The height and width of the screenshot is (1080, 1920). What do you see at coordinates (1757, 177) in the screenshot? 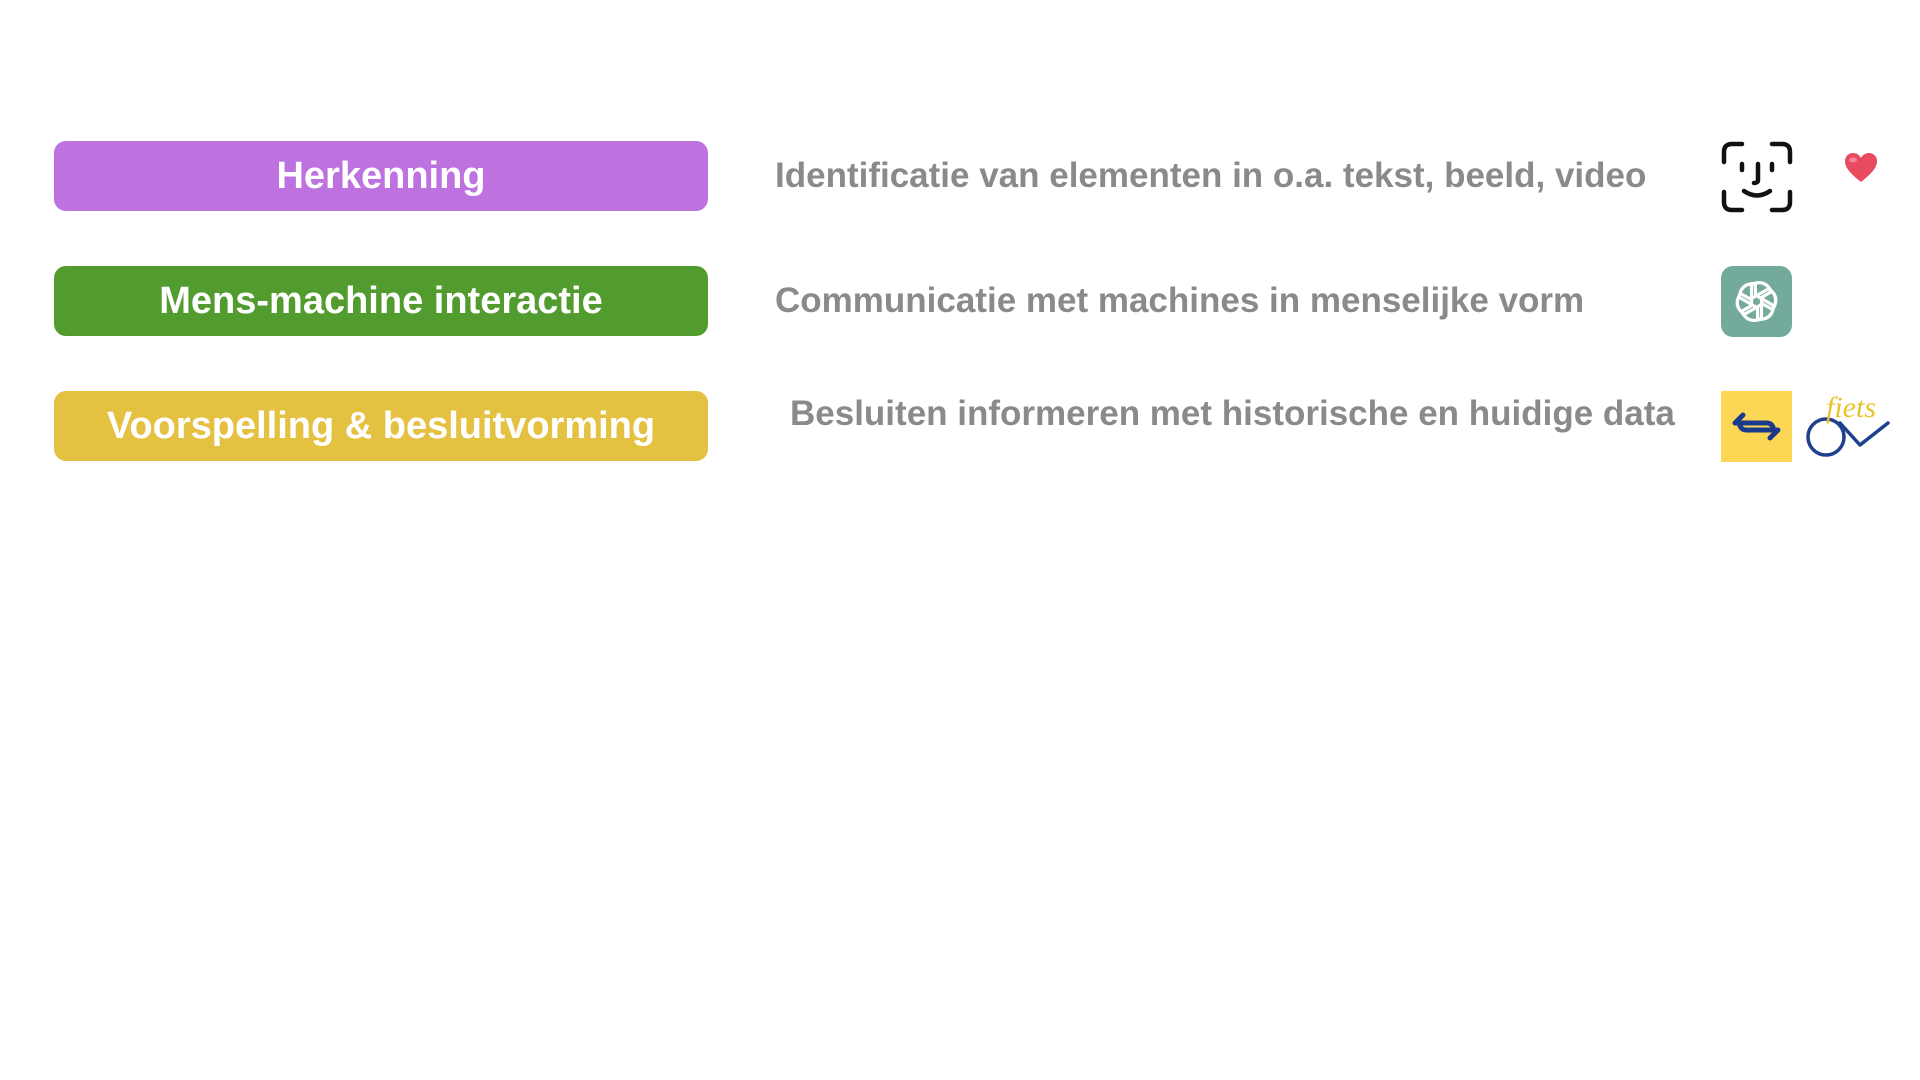
I see `face-id-icon` at bounding box center [1757, 177].